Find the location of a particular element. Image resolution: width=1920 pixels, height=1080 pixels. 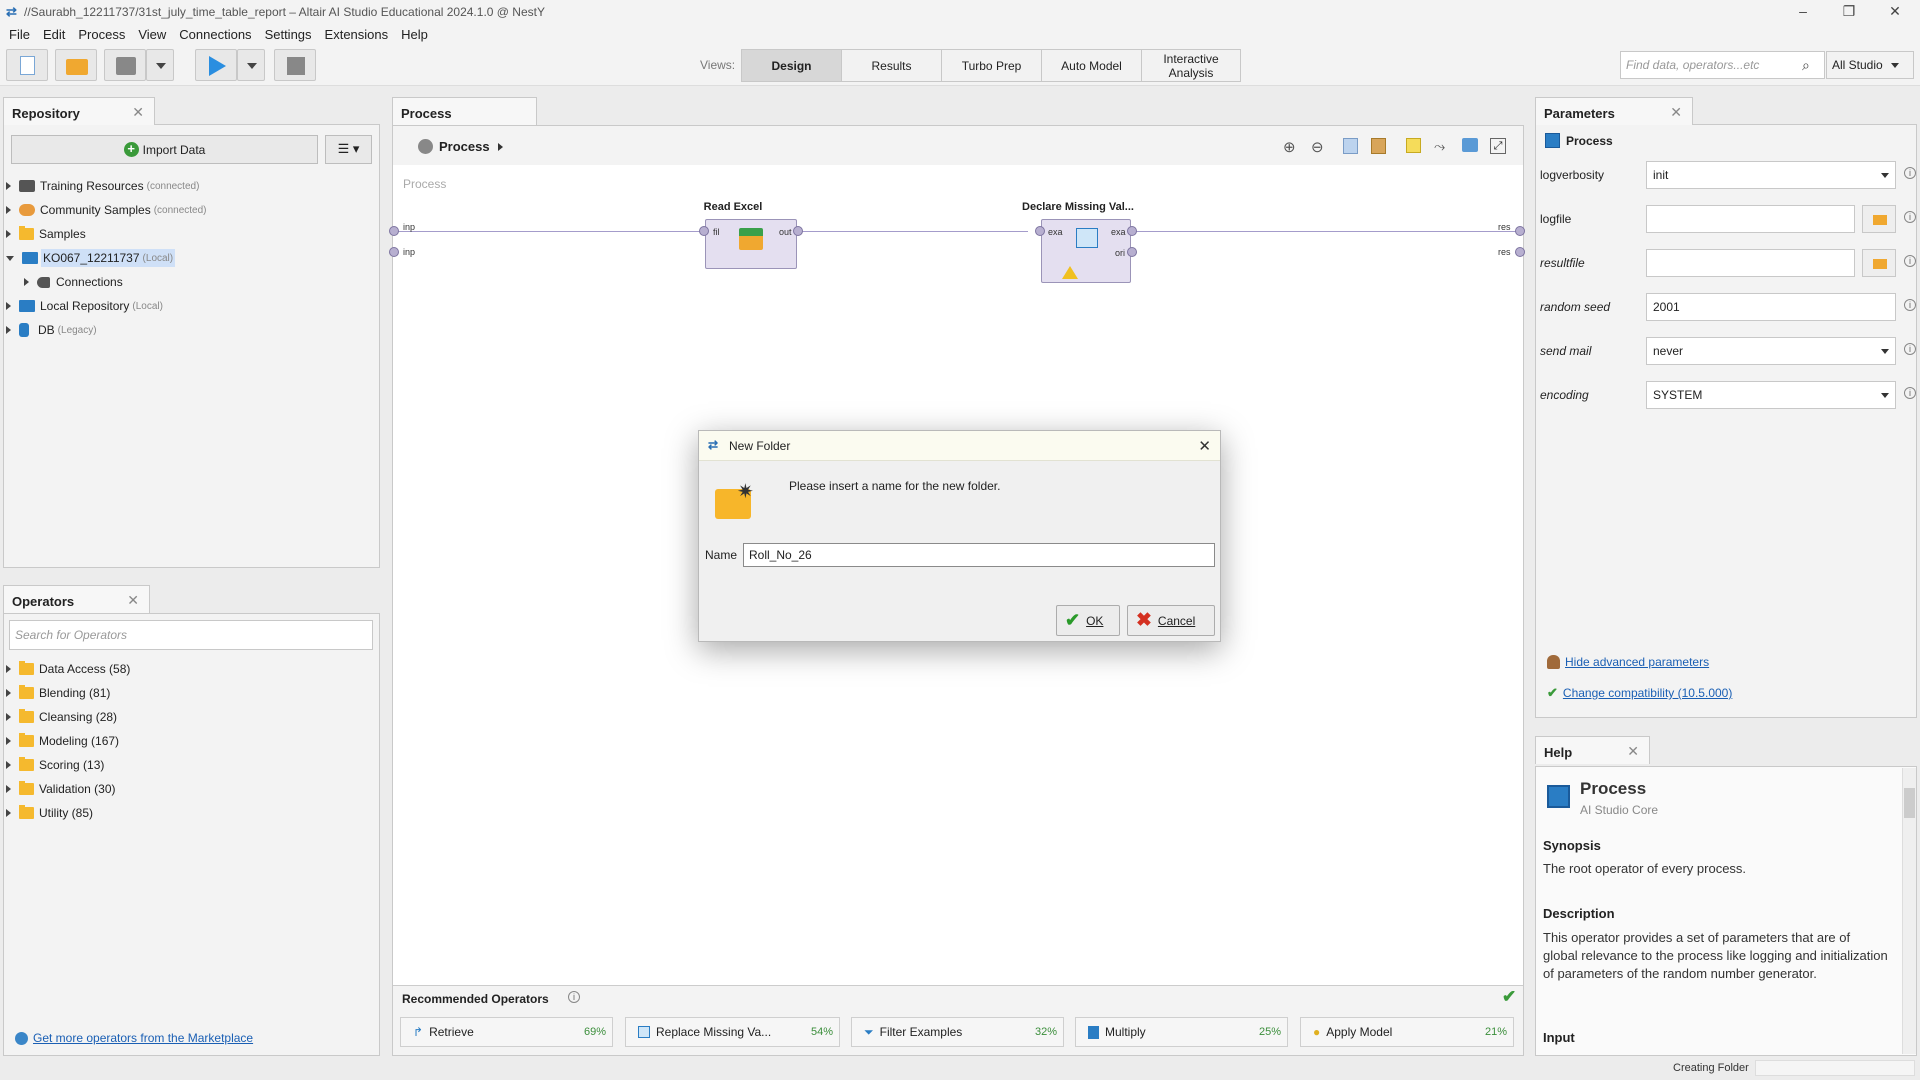

ok-button: ✔ OK is located at coordinates (1088, 620).